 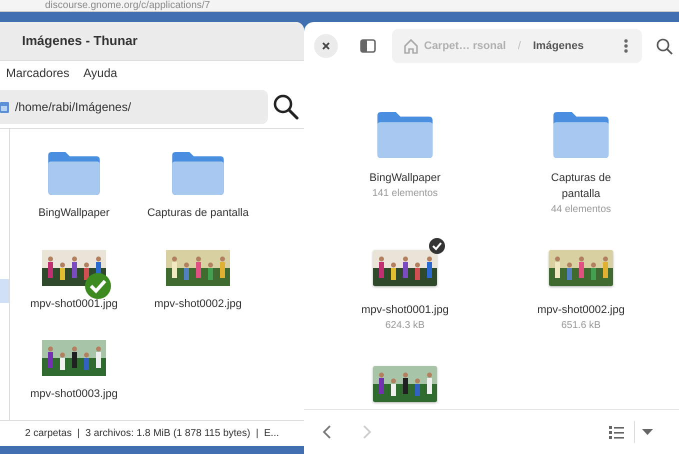 I want to click on window-title: Imágenes - Thunar, so click(x=80, y=41).